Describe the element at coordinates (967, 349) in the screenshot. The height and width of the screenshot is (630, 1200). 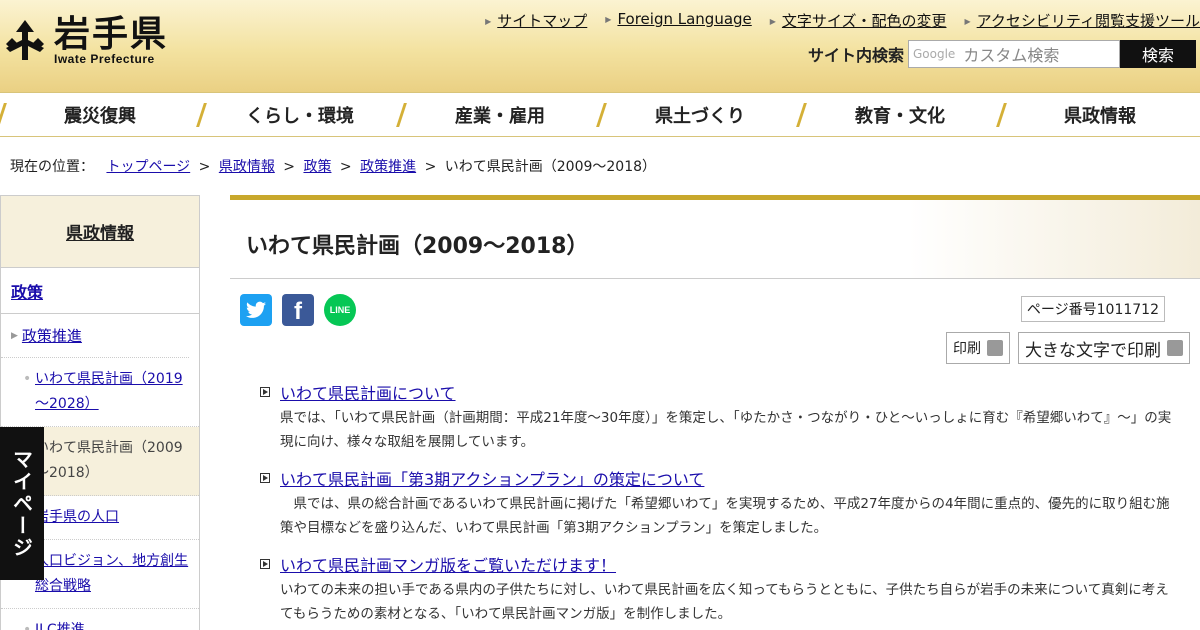
I see `print-label: 印刷` at that location.